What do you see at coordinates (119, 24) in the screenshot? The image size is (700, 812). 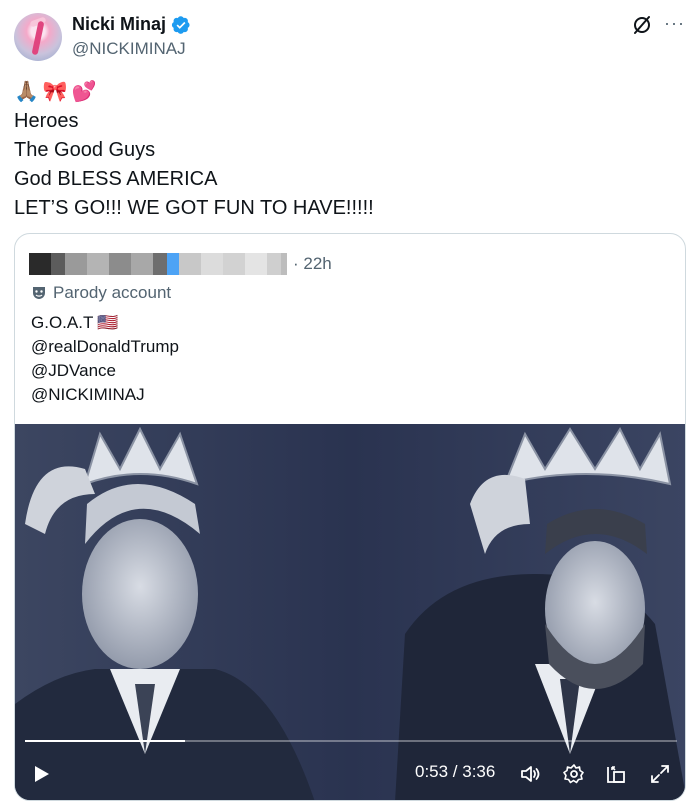 I see `author-name-label: Nicki Minaj` at bounding box center [119, 24].